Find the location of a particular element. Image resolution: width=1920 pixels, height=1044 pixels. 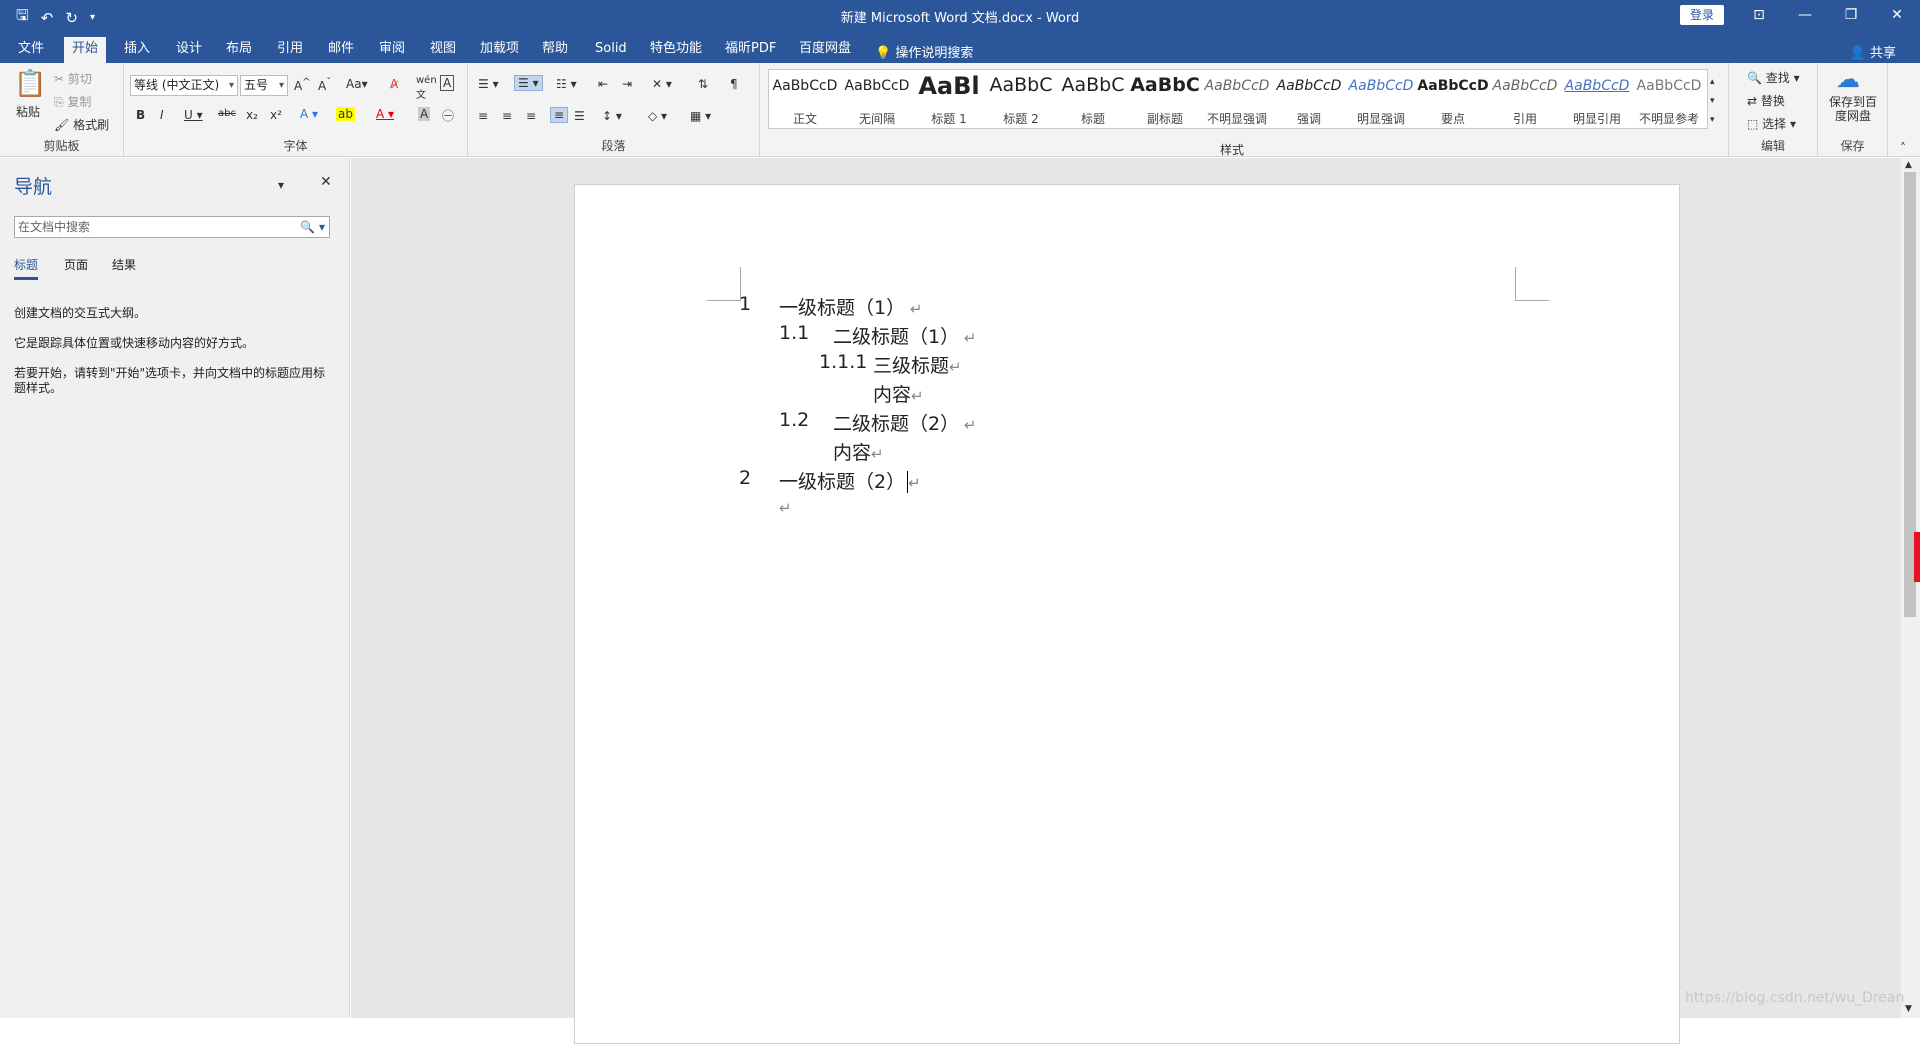

chinese-layout-icon: ✕ ▾ is located at coordinates (662, 84).